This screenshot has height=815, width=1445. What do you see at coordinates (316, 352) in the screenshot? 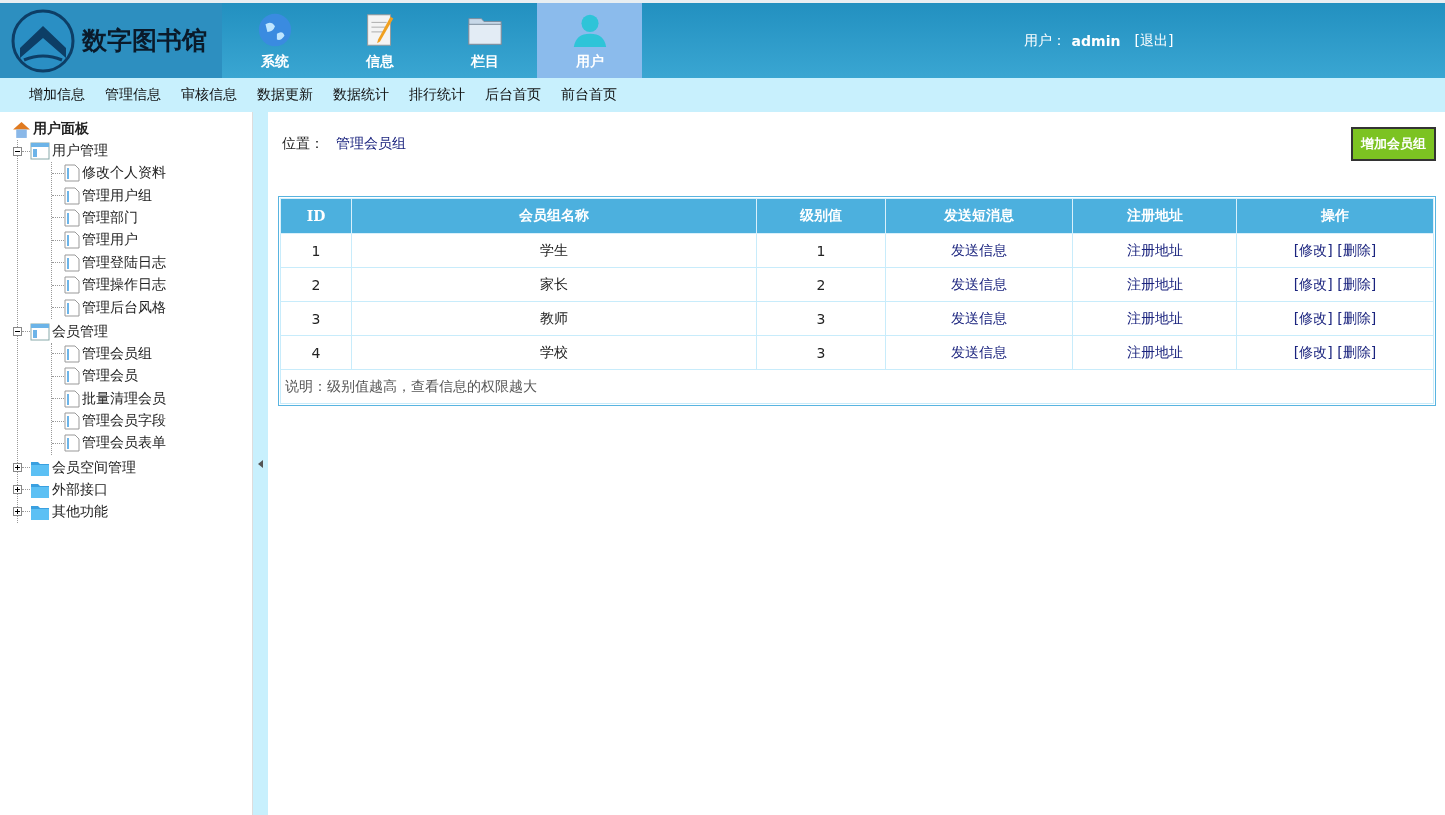
I see `table-cell: 4` at bounding box center [316, 352].